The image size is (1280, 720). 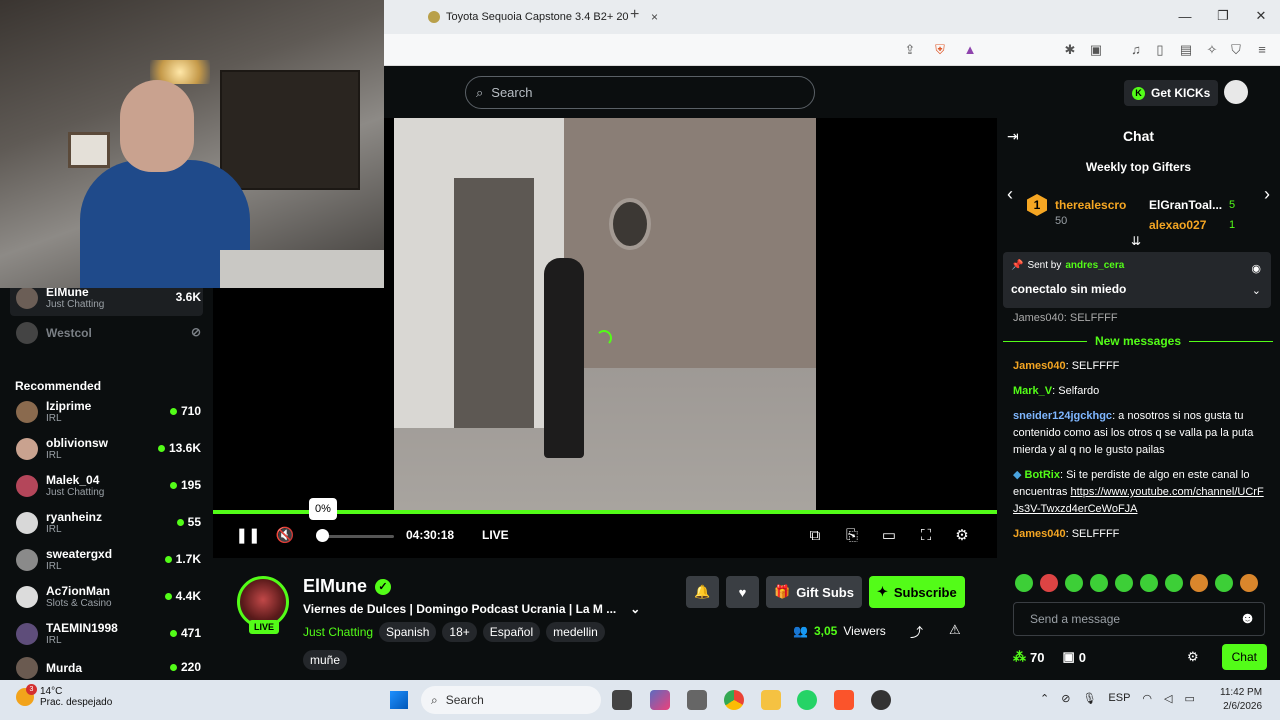 What do you see at coordinates (916, 631) in the screenshot?
I see `share-icon: ⤴` at bounding box center [916, 631].